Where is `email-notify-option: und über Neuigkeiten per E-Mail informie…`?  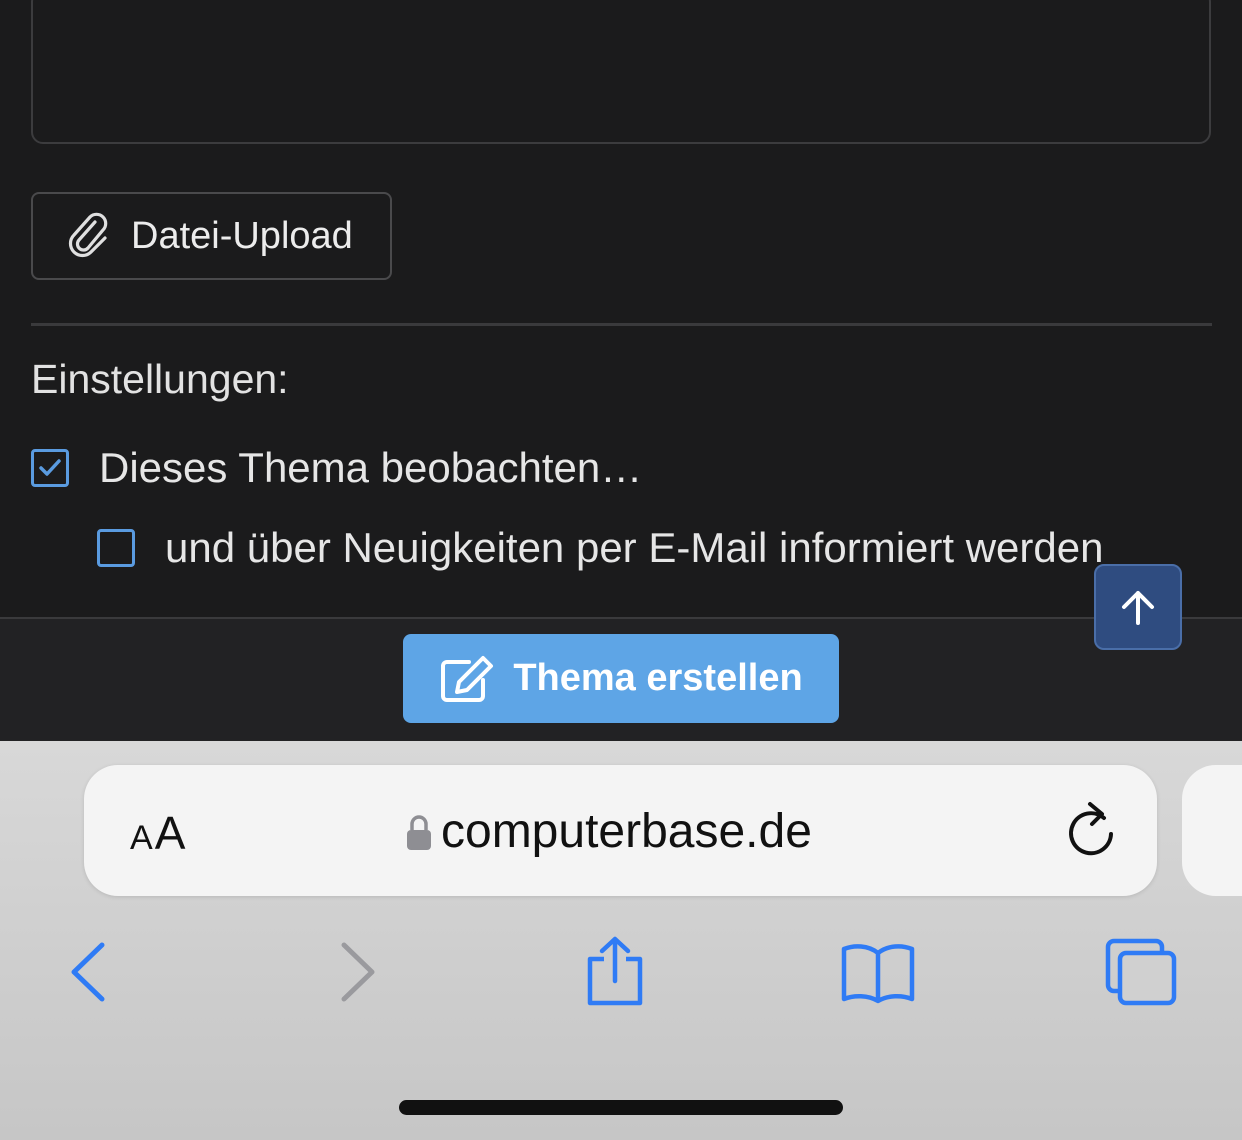
email-notify-option: und über Neuigkeiten per E-Mail informie… is located at coordinates (600, 548).